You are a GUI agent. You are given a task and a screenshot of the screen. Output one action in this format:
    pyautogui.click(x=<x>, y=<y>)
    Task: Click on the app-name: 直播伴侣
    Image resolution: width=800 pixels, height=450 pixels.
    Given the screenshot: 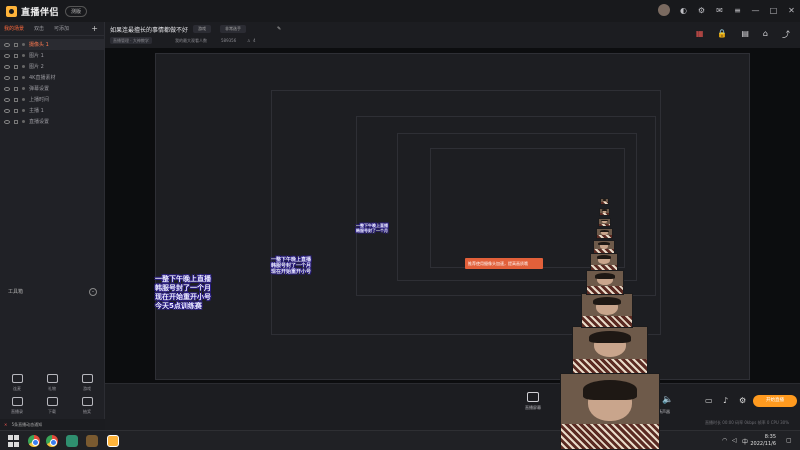 What is the action you would take?
    pyautogui.click(x=40, y=12)
    